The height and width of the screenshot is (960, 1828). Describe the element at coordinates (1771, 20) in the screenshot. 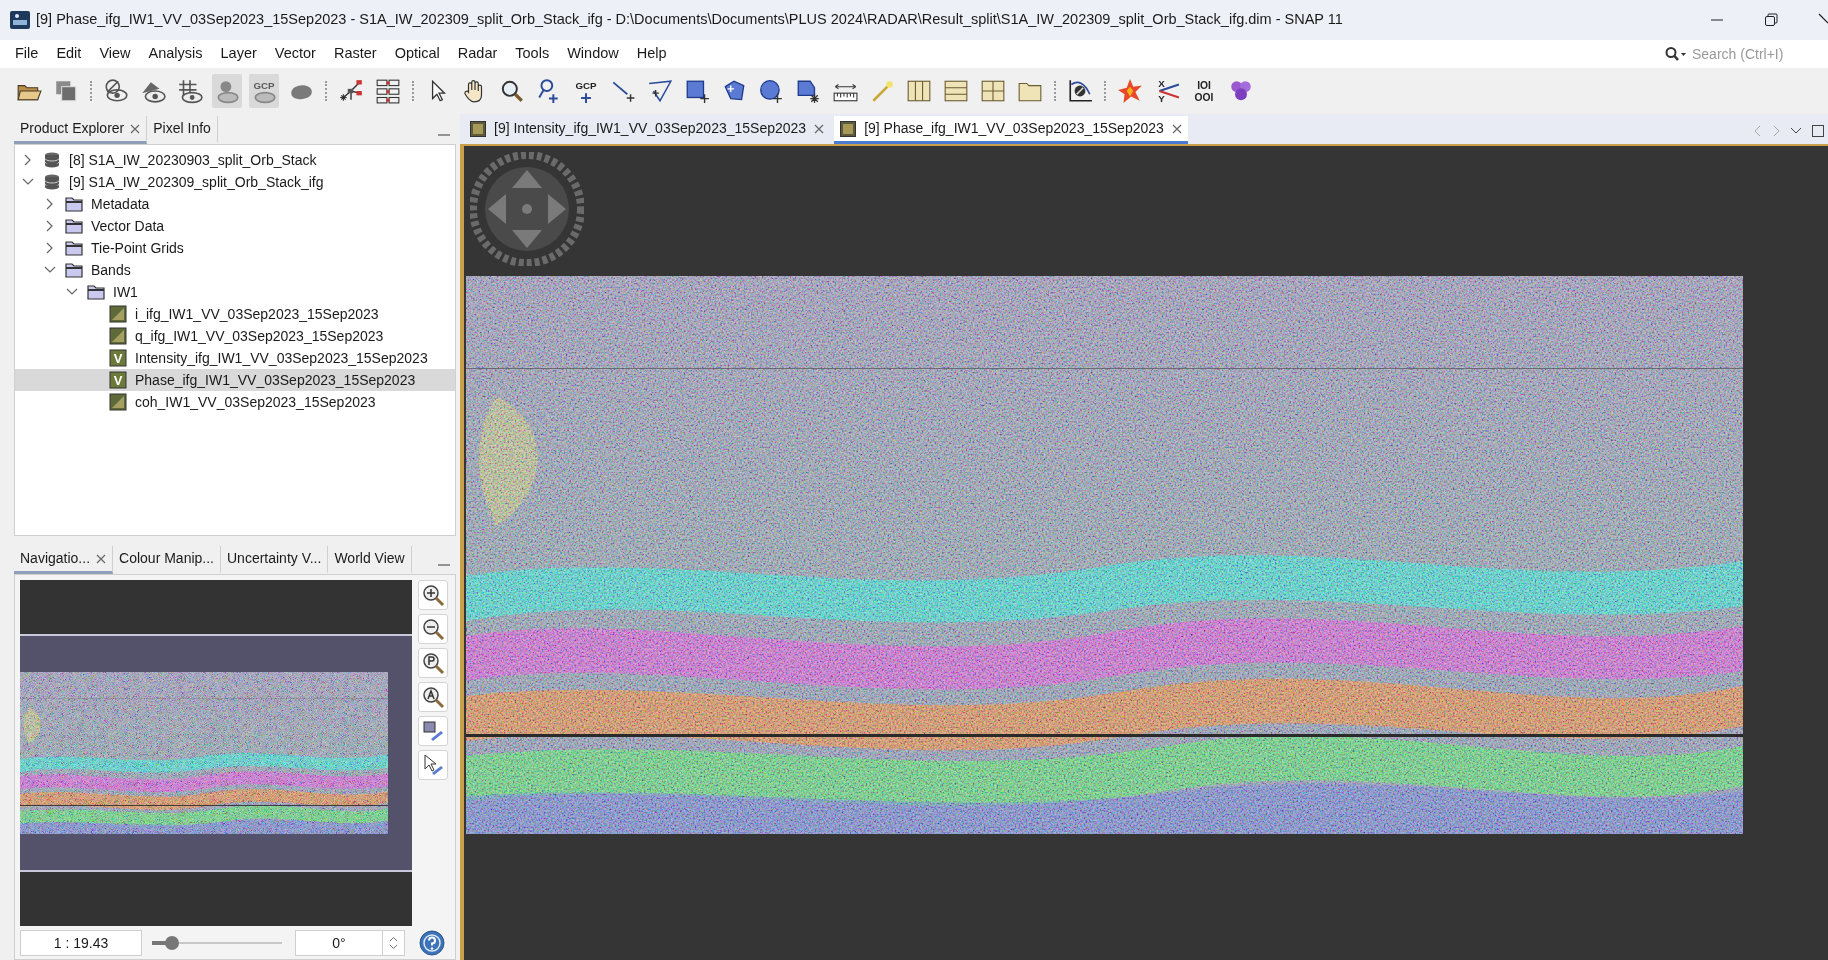

I see `restore-icon` at that location.